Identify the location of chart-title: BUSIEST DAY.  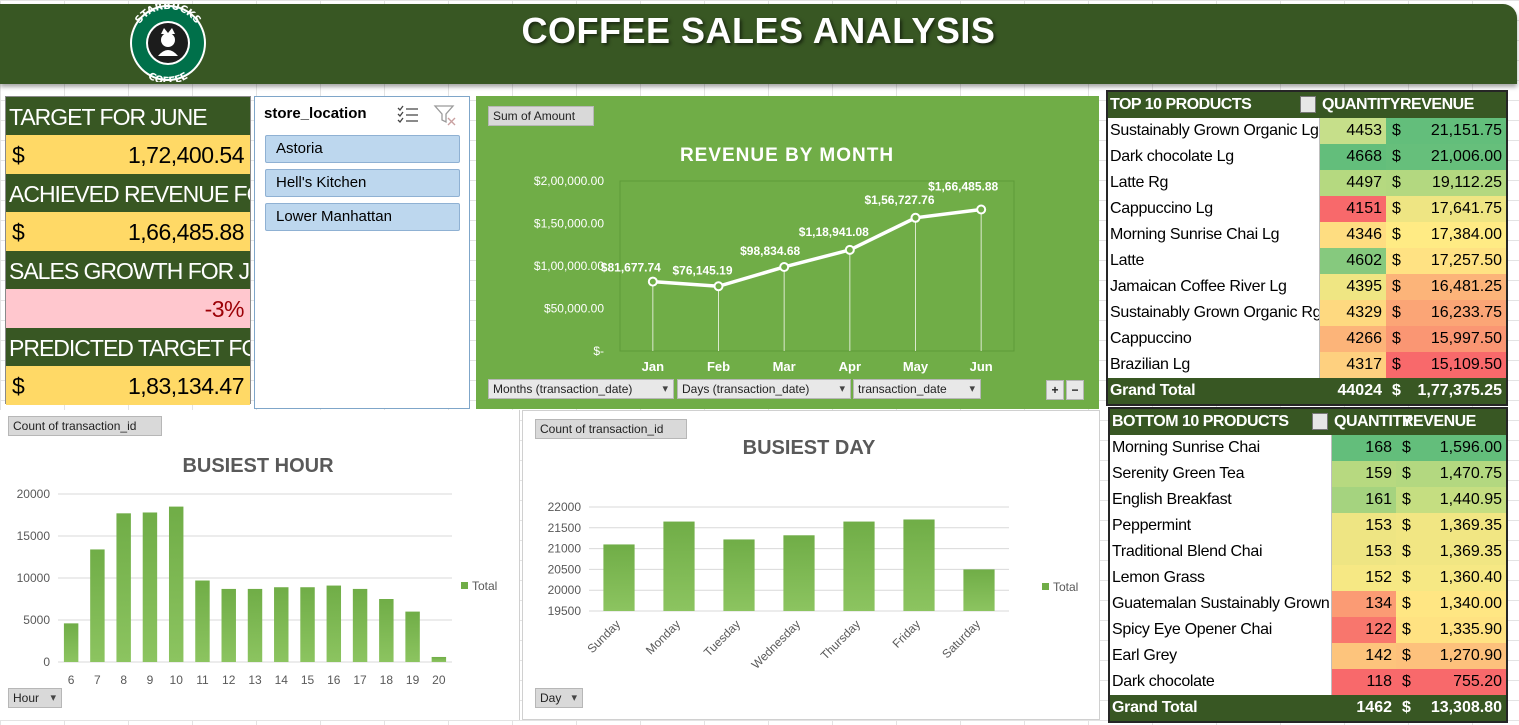
(809, 448).